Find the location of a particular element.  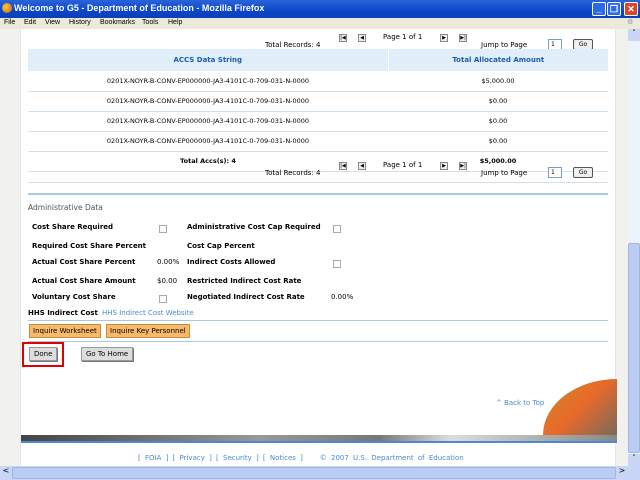

scroll-left-icon: < is located at coordinates (6, 473).